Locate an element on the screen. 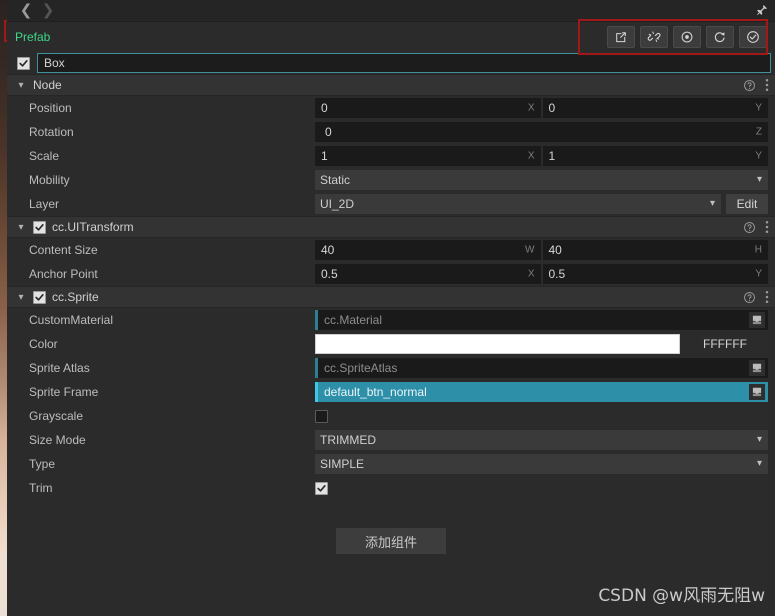 The height and width of the screenshot is (616, 775). number-input-y: 1Y is located at coordinates (655, 156).